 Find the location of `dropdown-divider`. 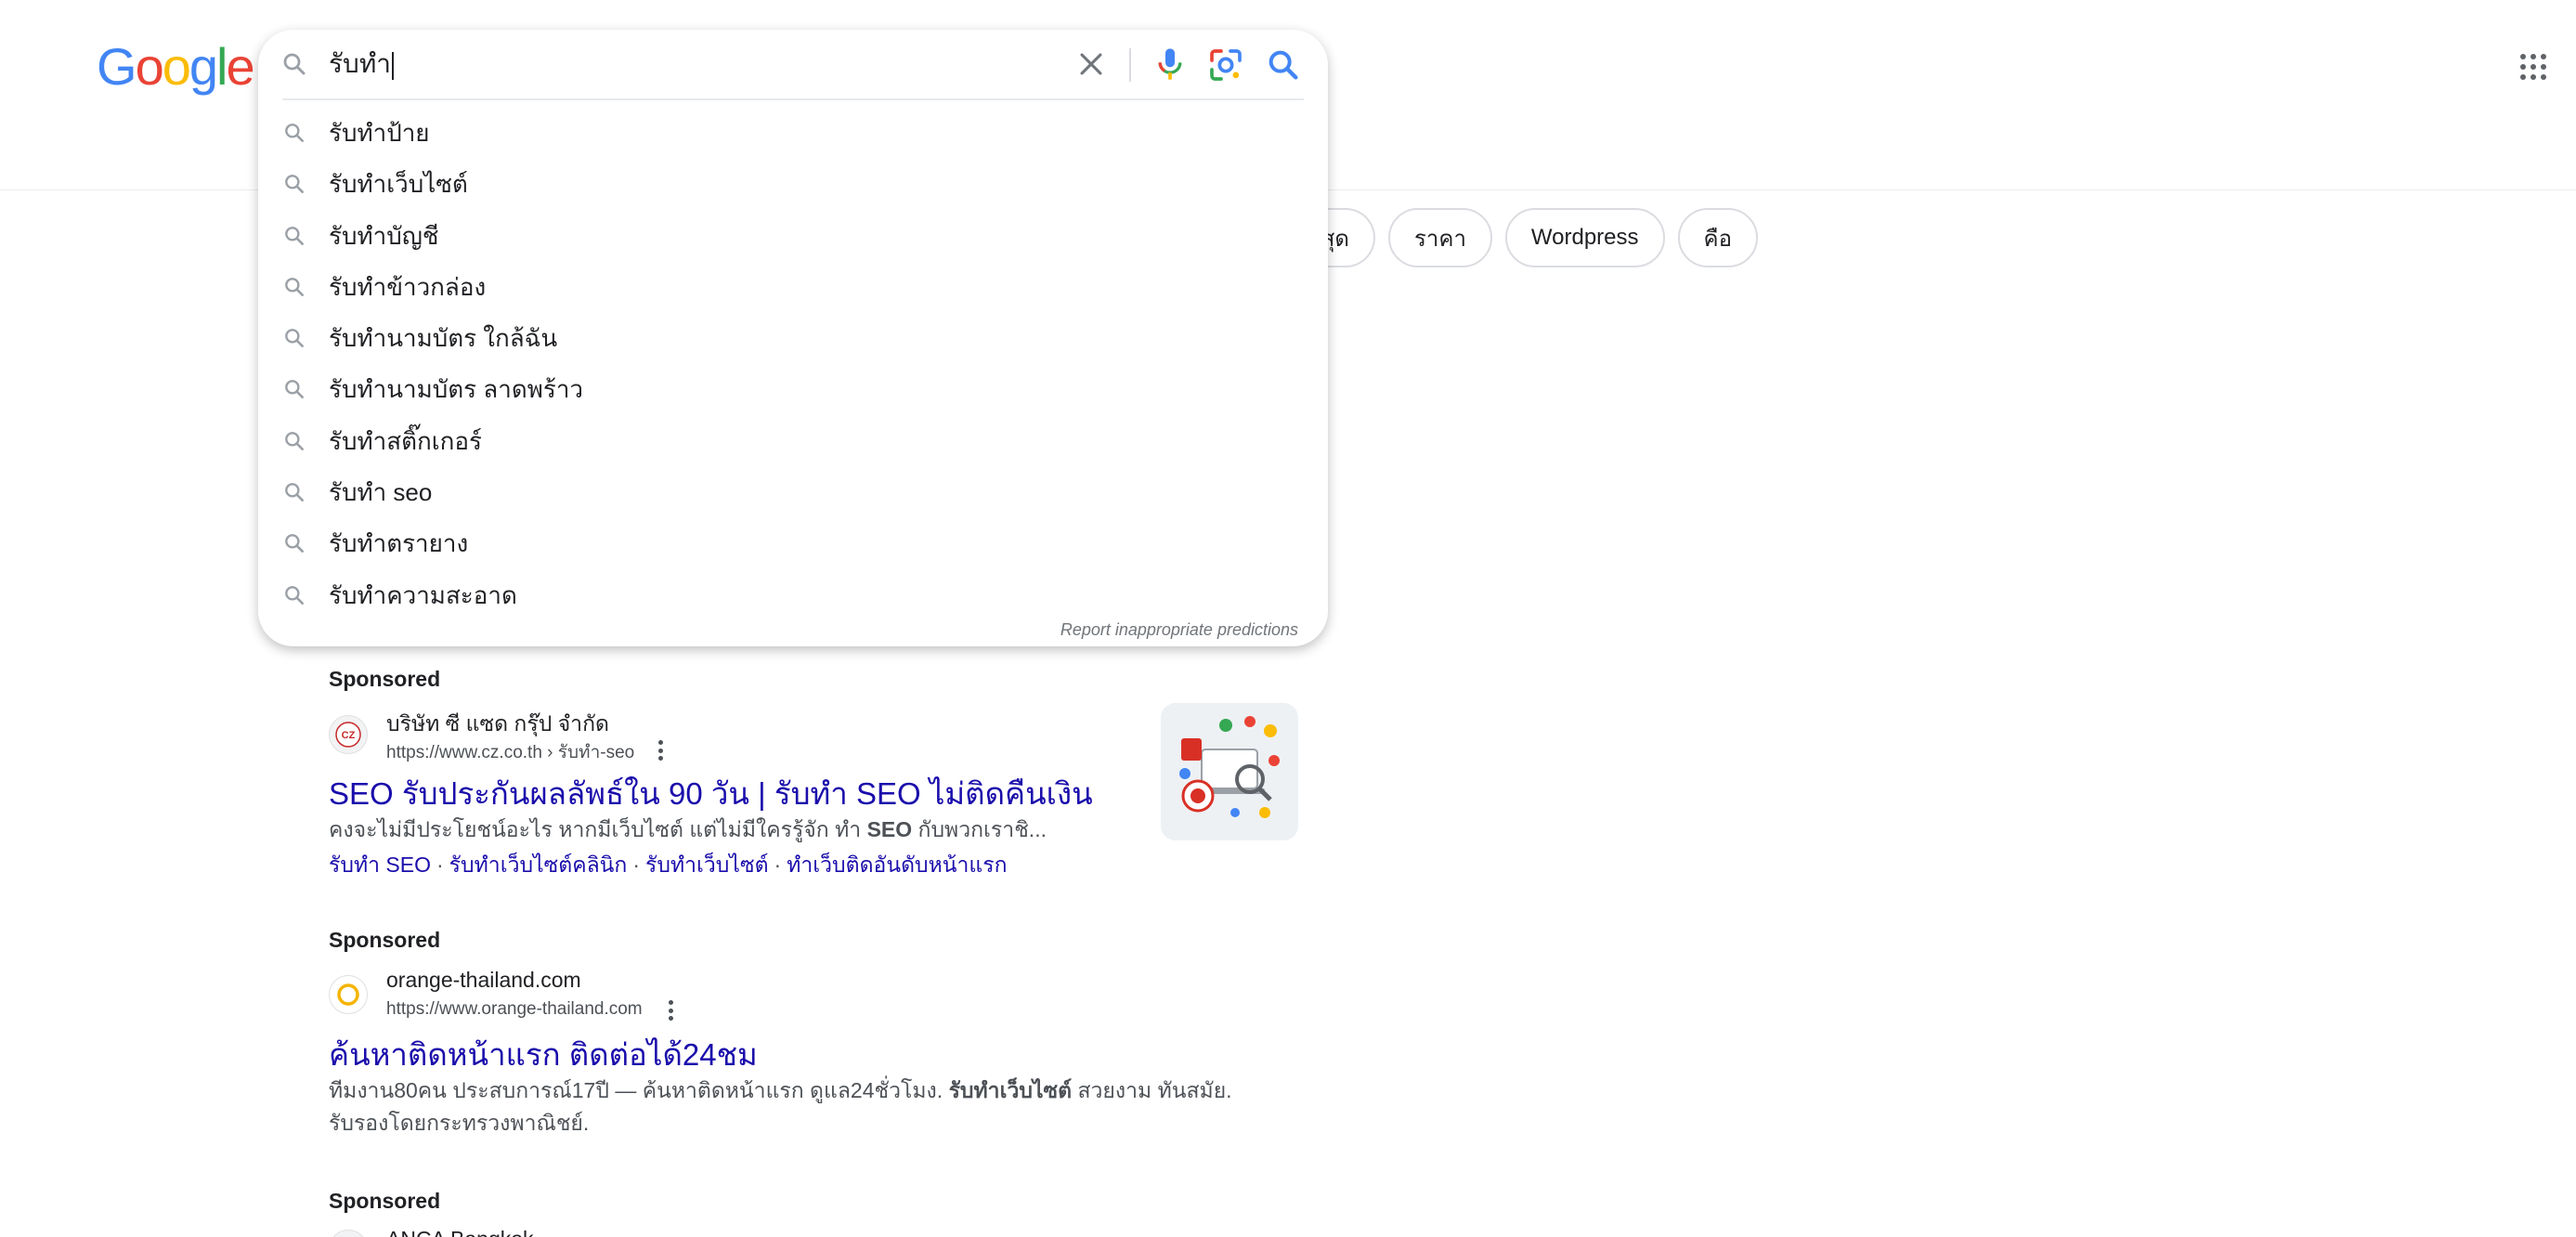

dropdown-divider is located at coordinates (793, 99).